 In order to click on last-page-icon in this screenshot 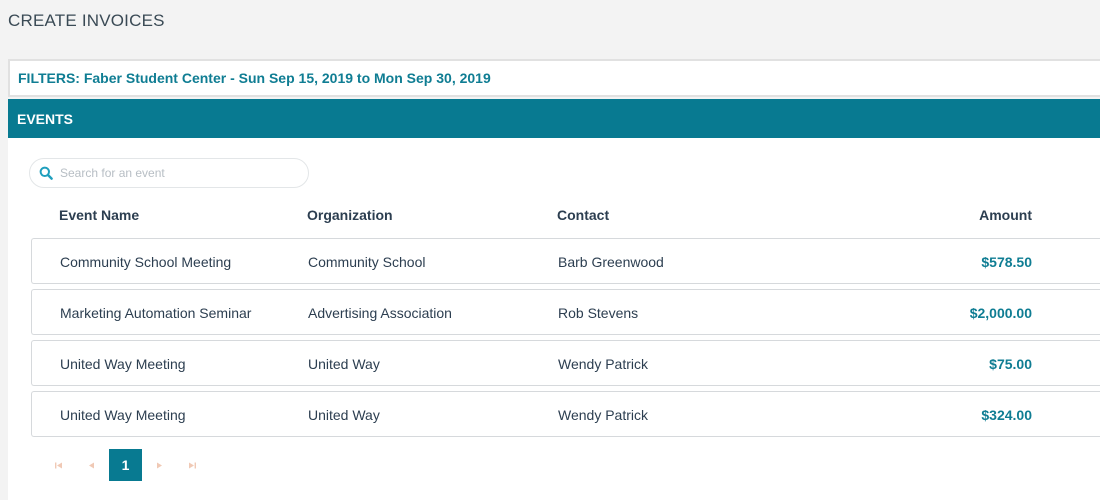, I will do `click(192, 465)`.